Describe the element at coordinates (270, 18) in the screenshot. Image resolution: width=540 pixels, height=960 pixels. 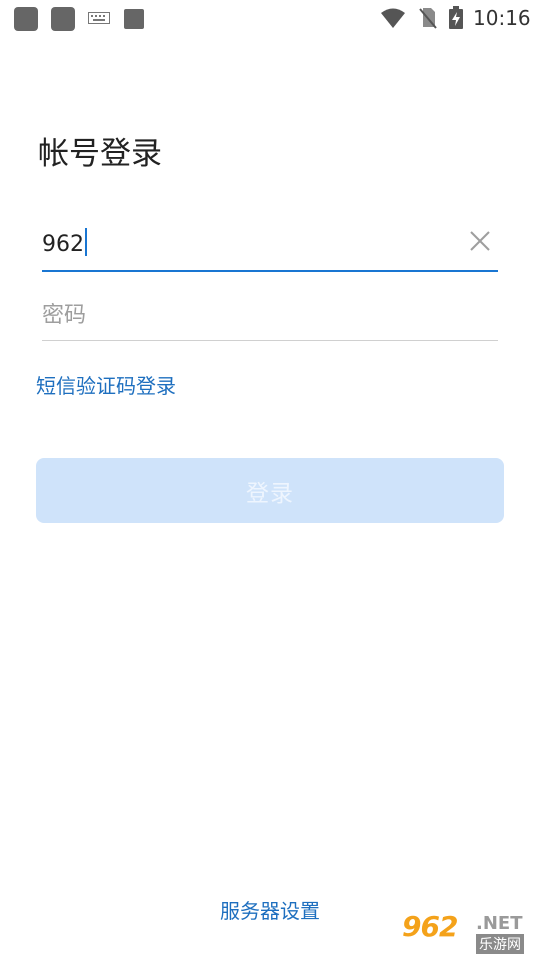
I see `status-bar: 10:16` at that location.